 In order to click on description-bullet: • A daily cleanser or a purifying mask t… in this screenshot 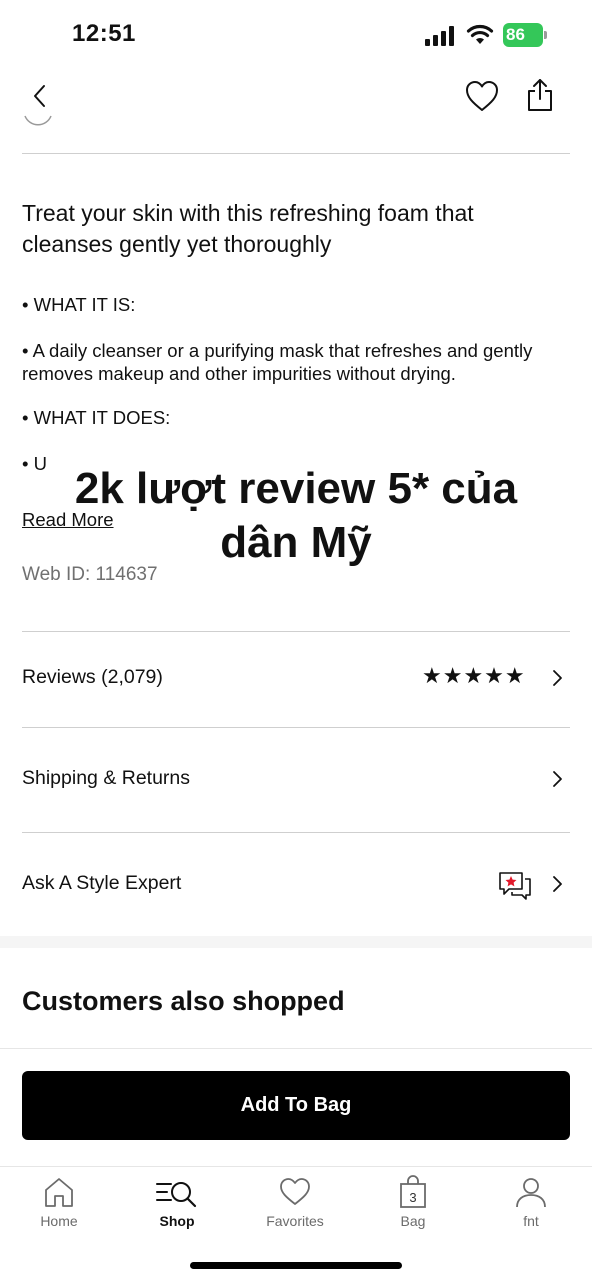, I will do `click(277, 362)`.